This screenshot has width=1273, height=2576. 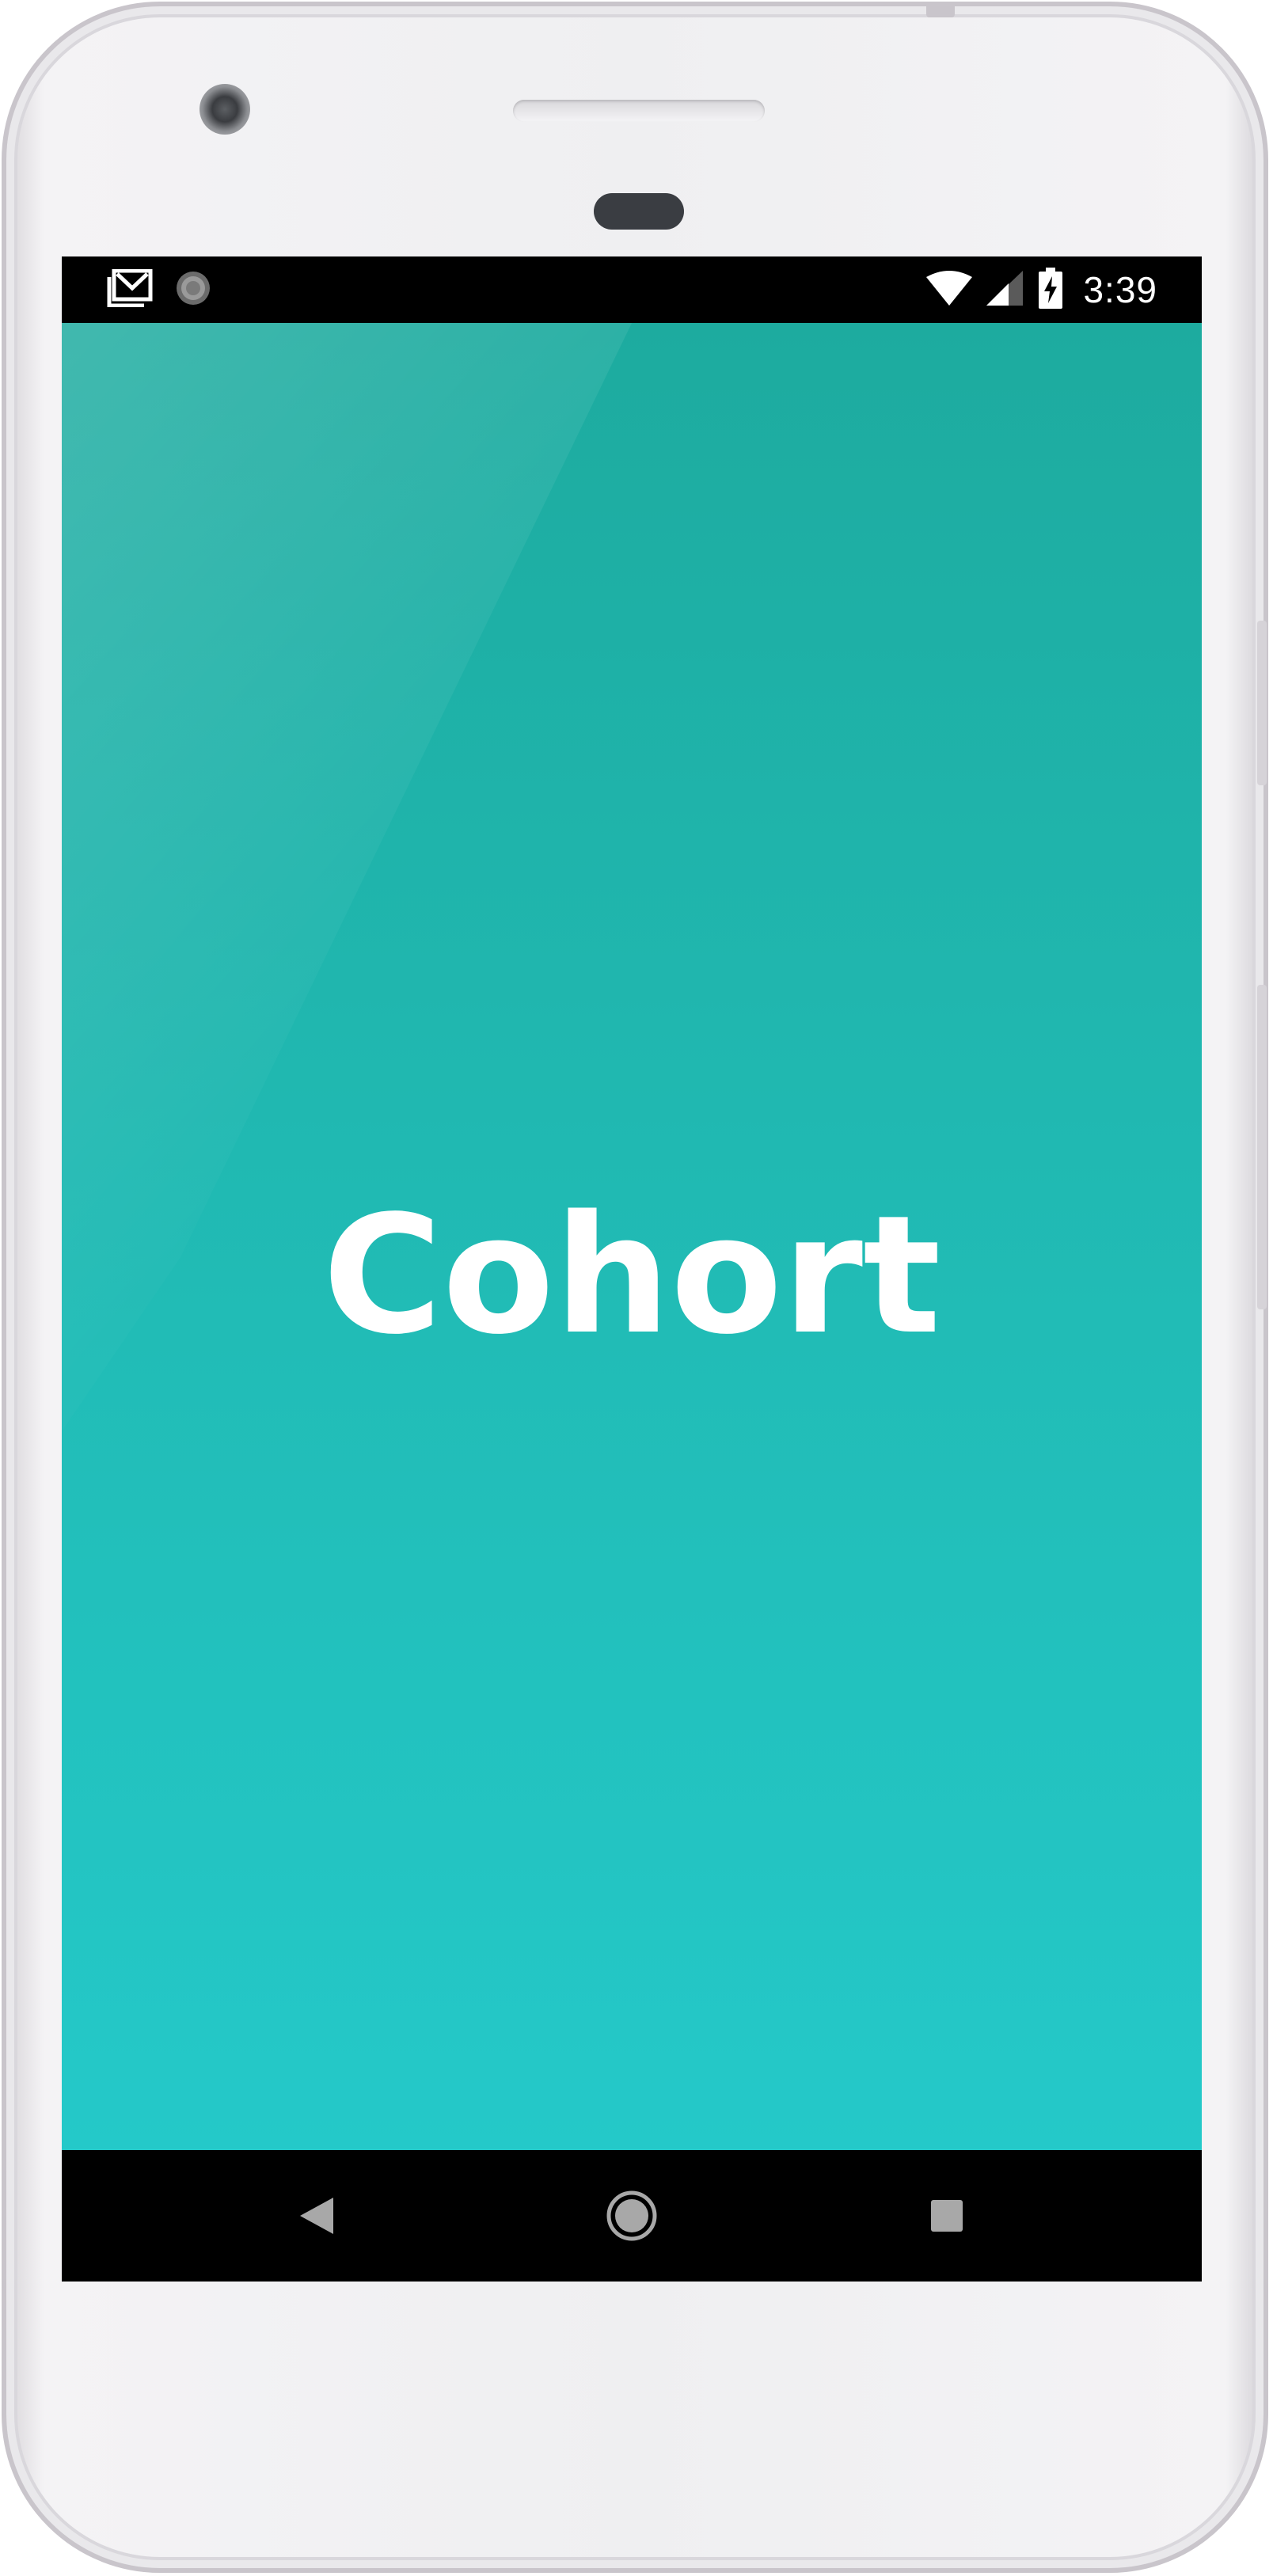 I want to click on battery-charging-icon, so click(x=1051, y=290).